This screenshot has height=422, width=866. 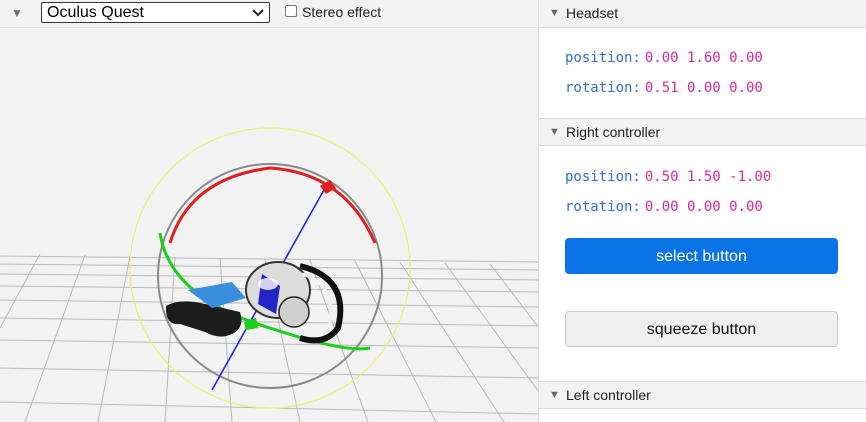 What do you see at coordinates (592, 13) in the screenshot?
I see `section-title-headset: Headset` at bounding box center [592, 13].